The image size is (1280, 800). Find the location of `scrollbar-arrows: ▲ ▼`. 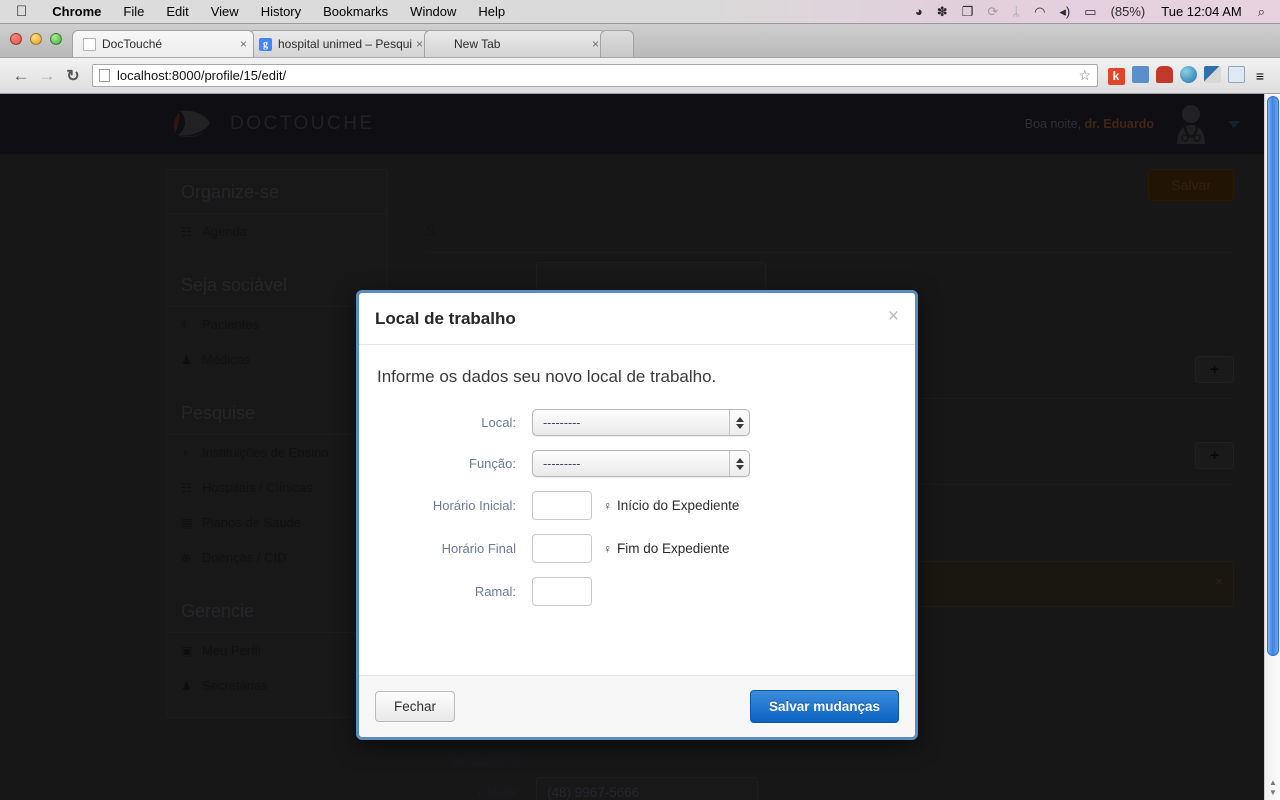

scrollbar-arrows: ▲ ▼ is located at coordinates (1272, 788).